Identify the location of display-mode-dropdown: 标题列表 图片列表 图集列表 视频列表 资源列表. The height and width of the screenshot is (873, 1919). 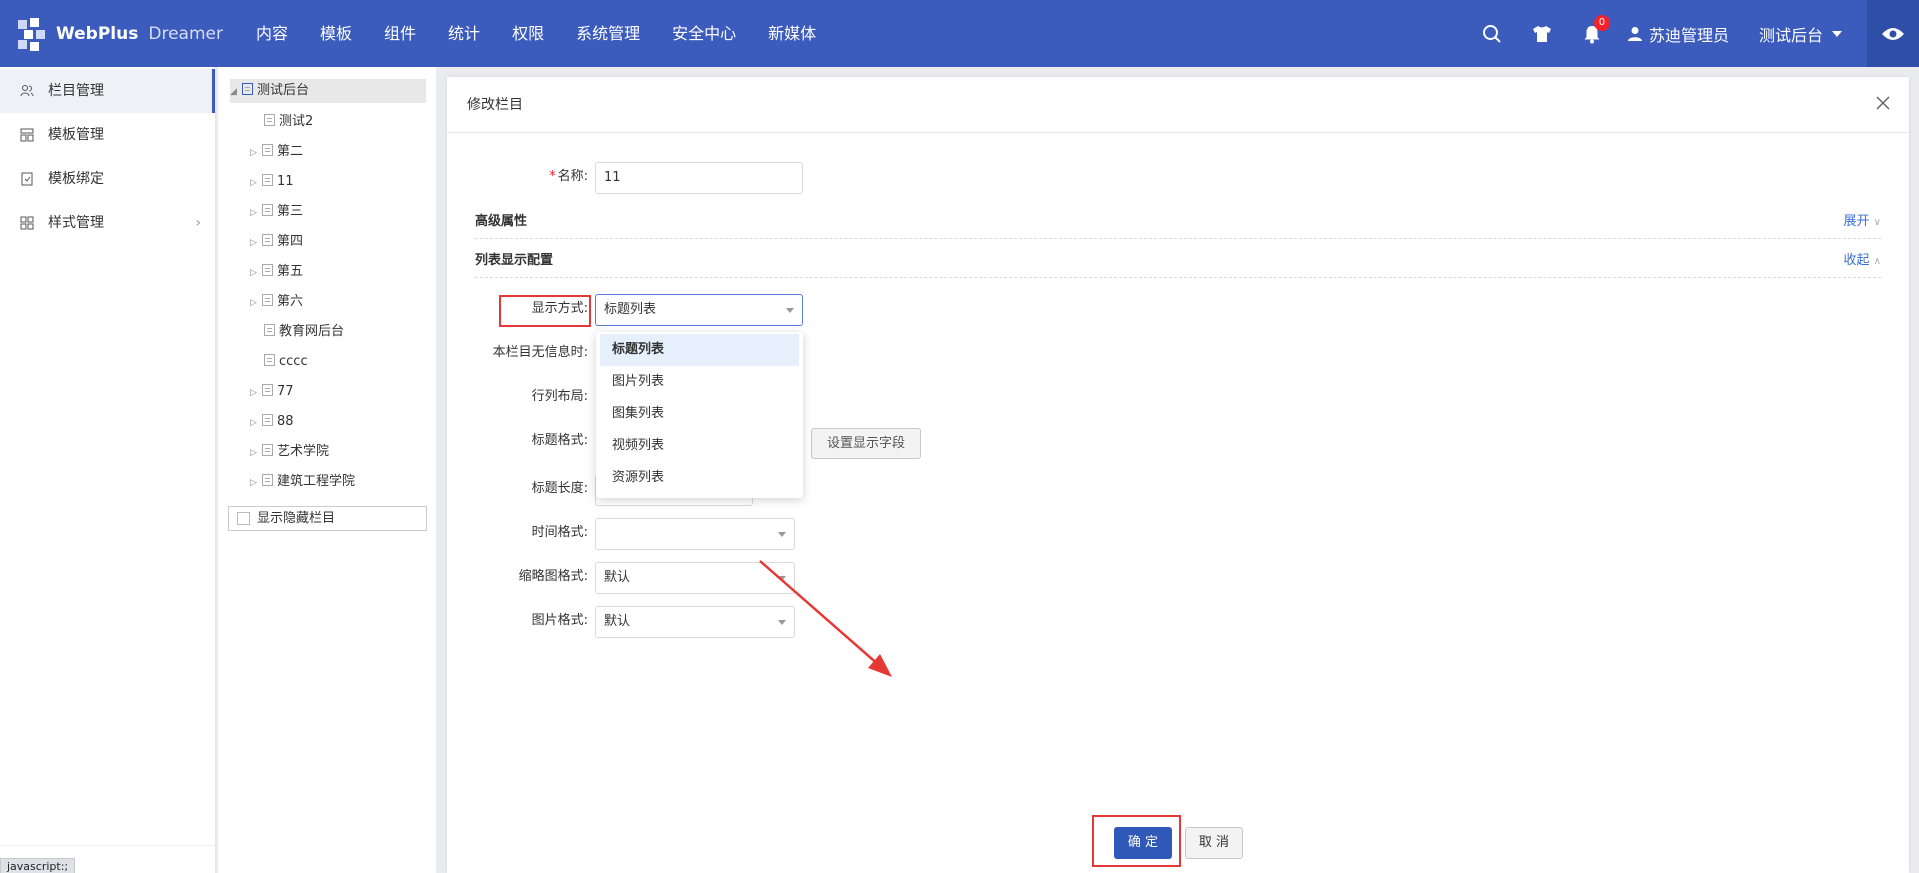
(699, 415).